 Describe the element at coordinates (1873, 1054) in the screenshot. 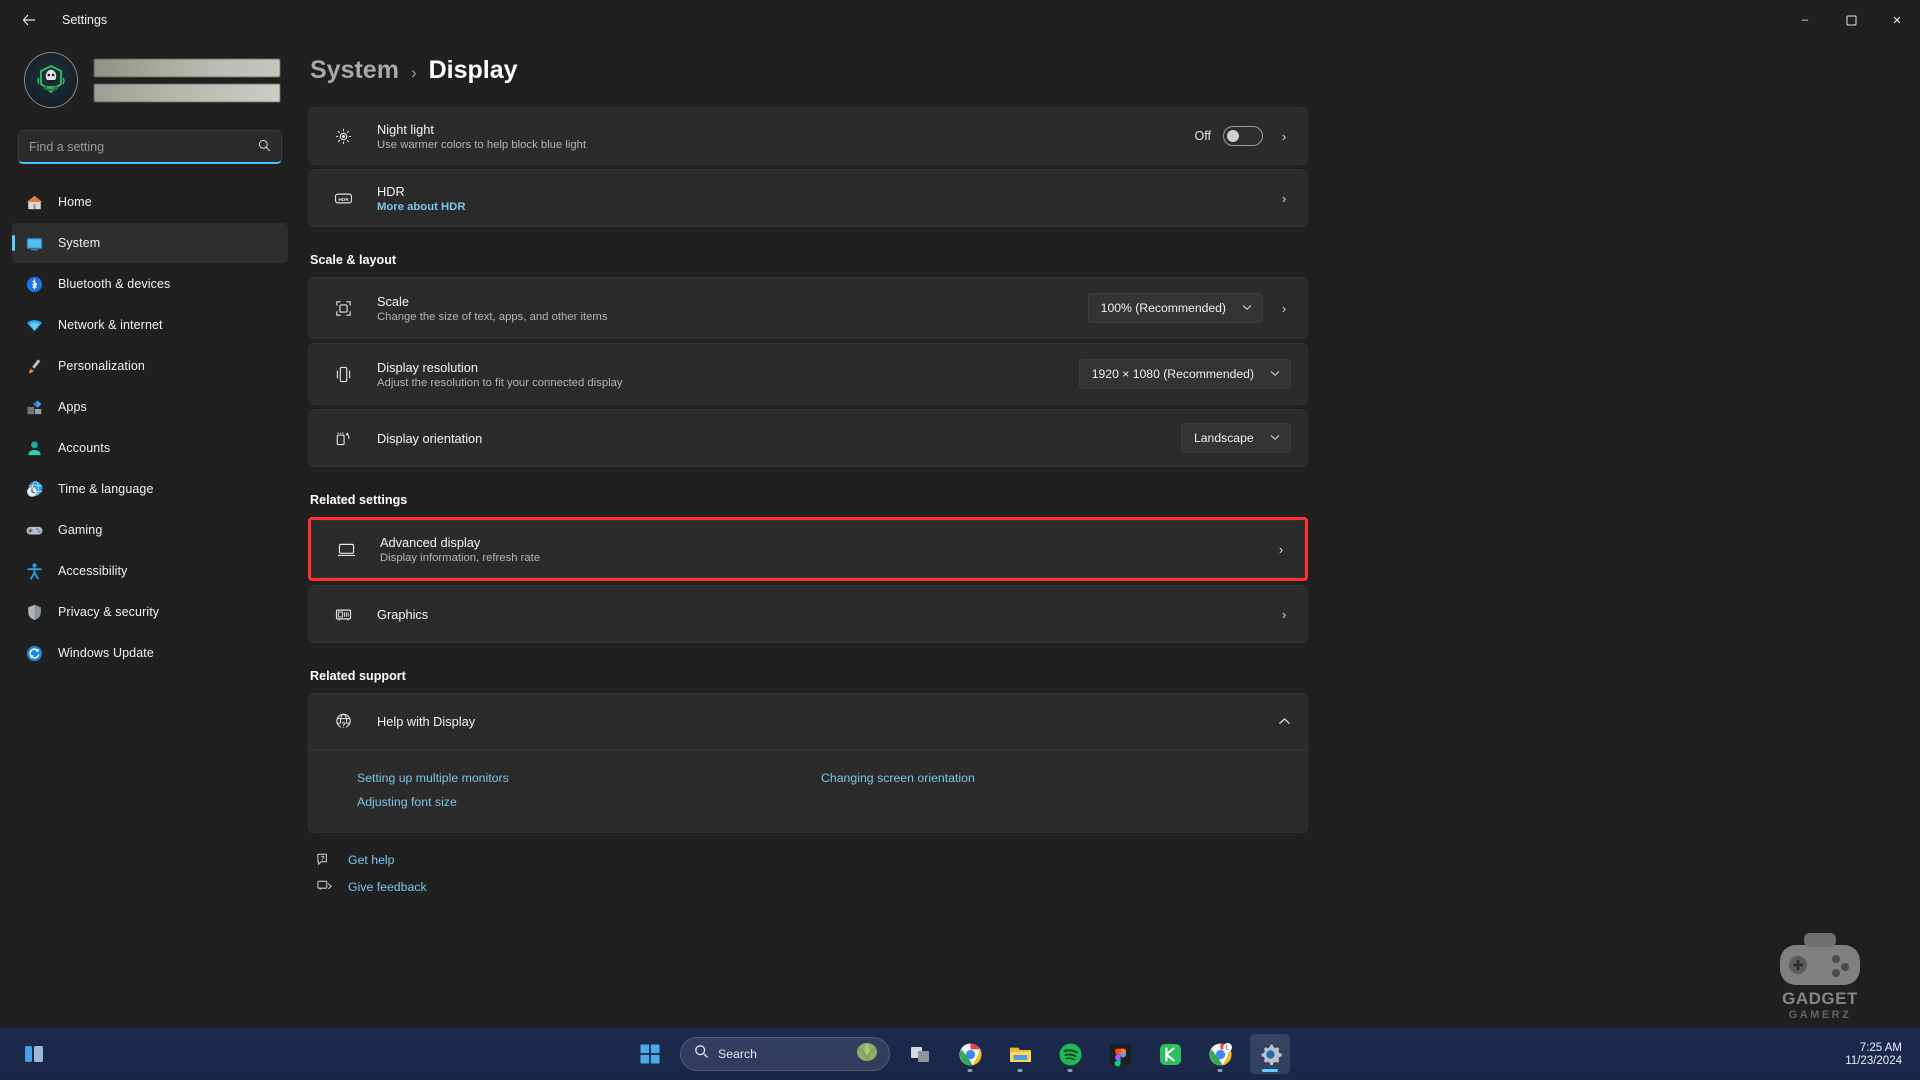

I see `taskbar-clock: 7:25 AM 11/23/2024` at that location.